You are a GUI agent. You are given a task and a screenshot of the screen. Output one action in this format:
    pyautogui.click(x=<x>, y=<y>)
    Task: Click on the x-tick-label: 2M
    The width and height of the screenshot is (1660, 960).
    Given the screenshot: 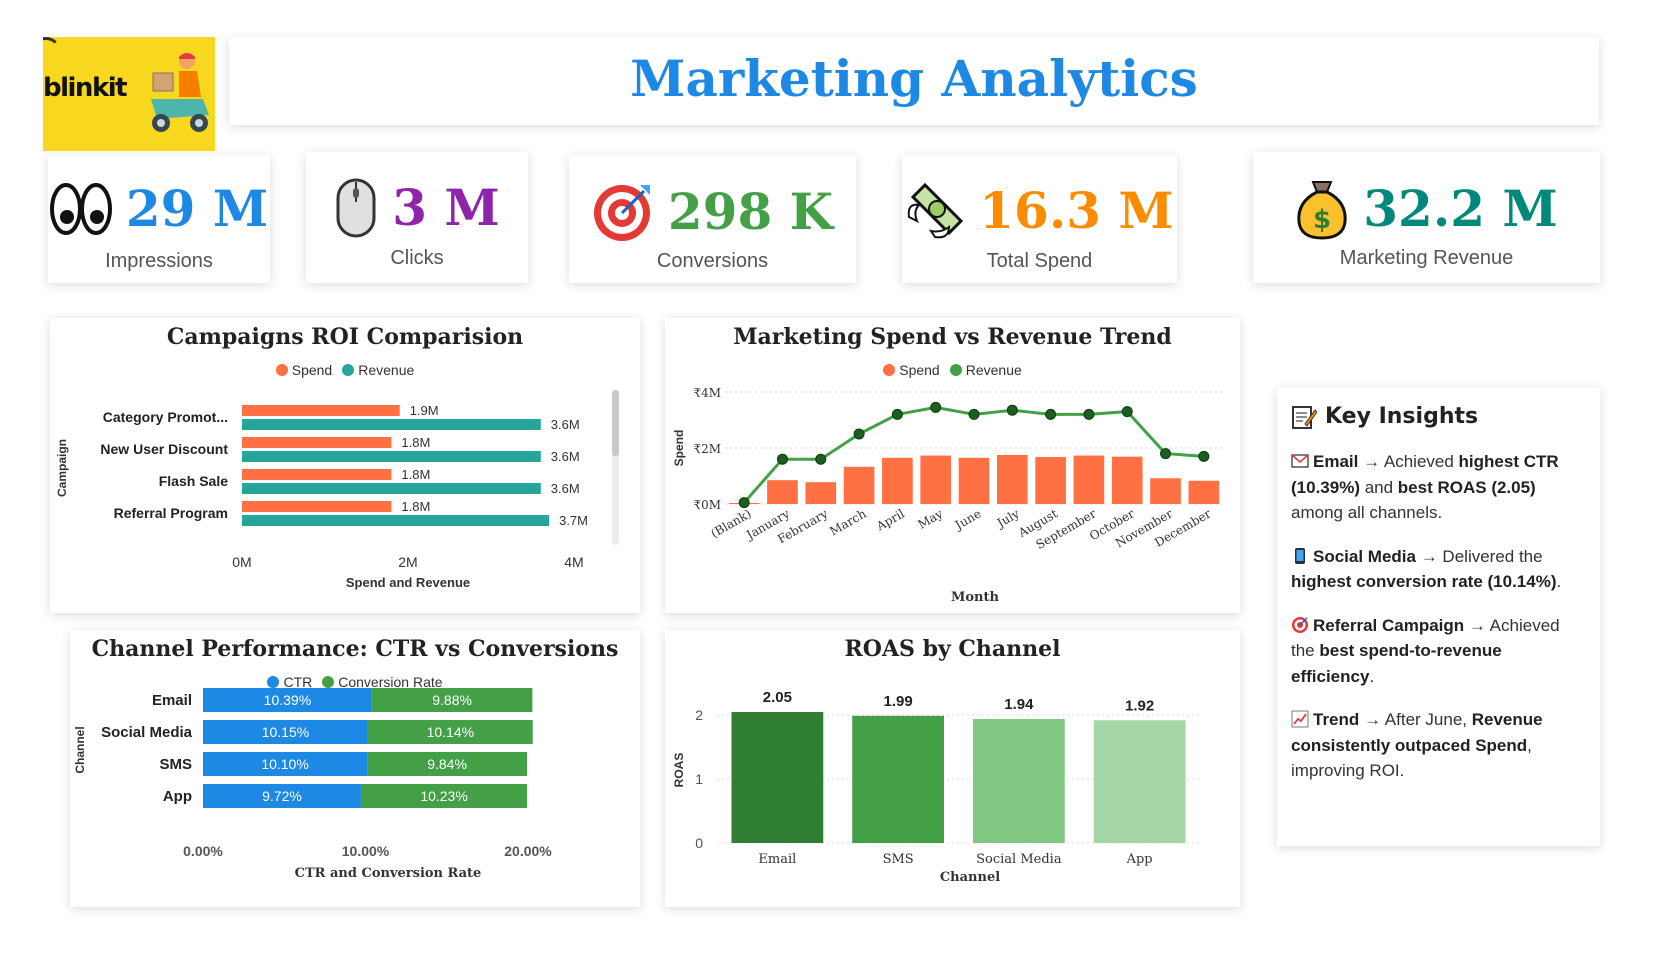 What is the action you would take?
    pyautogui.click(x=407, y=562)
    